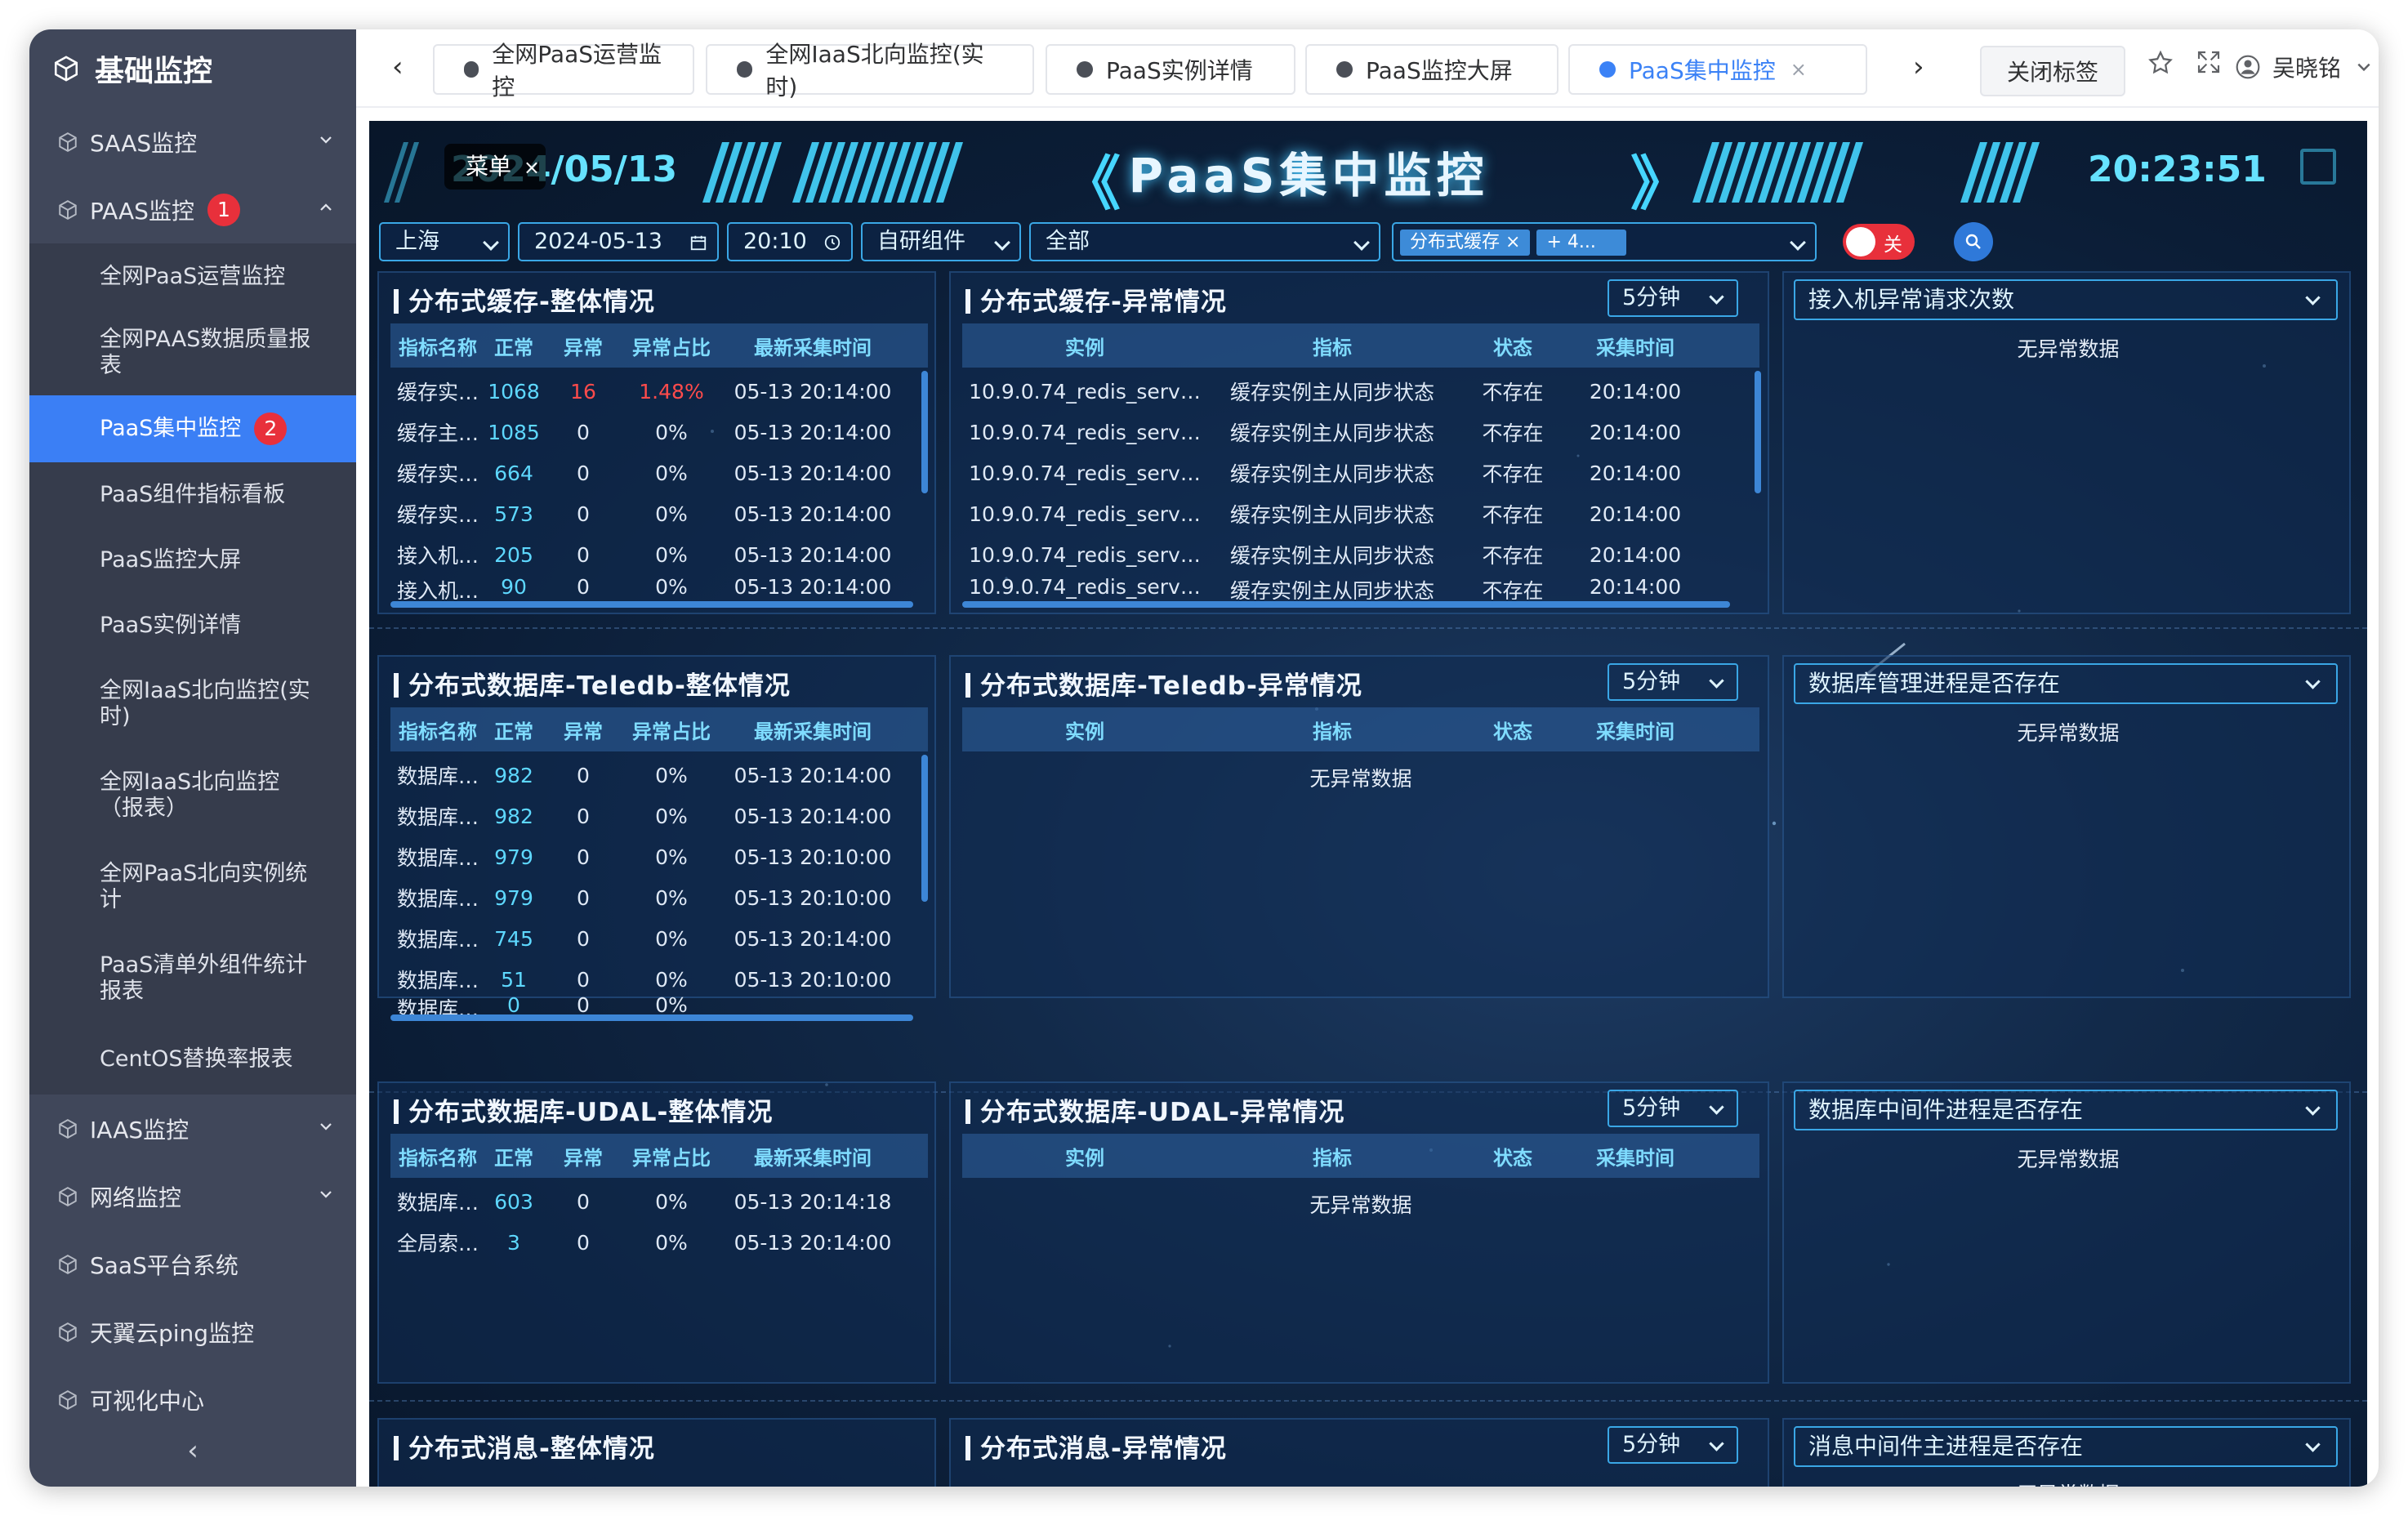 Image resolution: width=2408 pixels, height=1516 pixels. I want to click on metric-select: 接入机异常请求次数, so click(2066, 299).